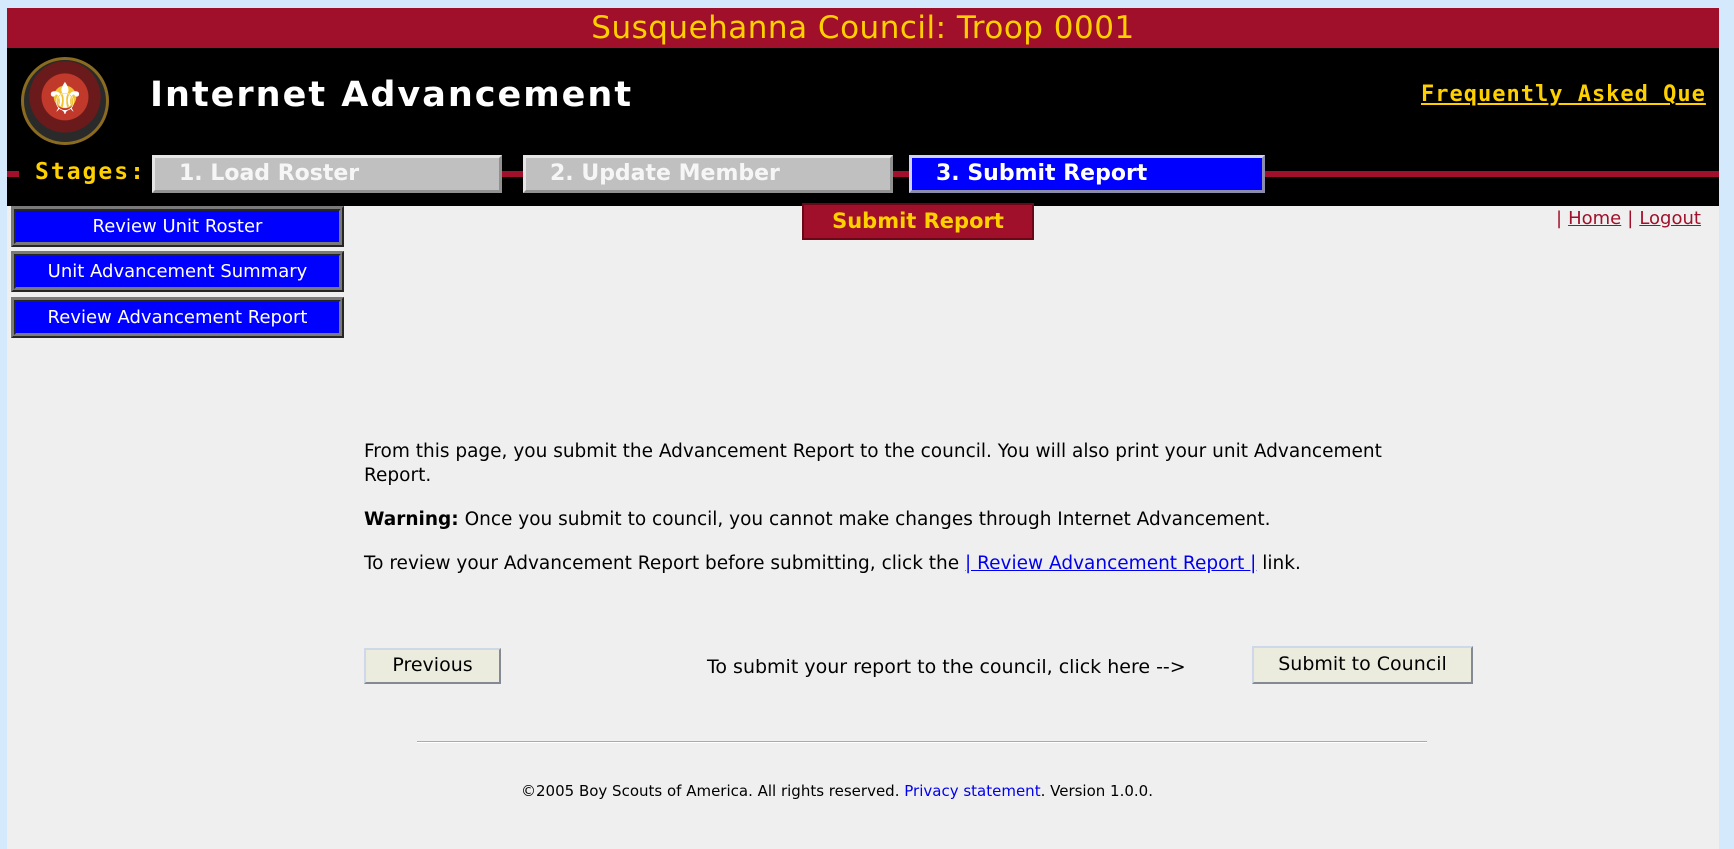 The width and height of the screenshot is (1734, 849). What do you see at coordinates (1362, 665) in the screenshot?
I see `submit-to-council-button: Submit to Council` at bounding box center [1362, 665].